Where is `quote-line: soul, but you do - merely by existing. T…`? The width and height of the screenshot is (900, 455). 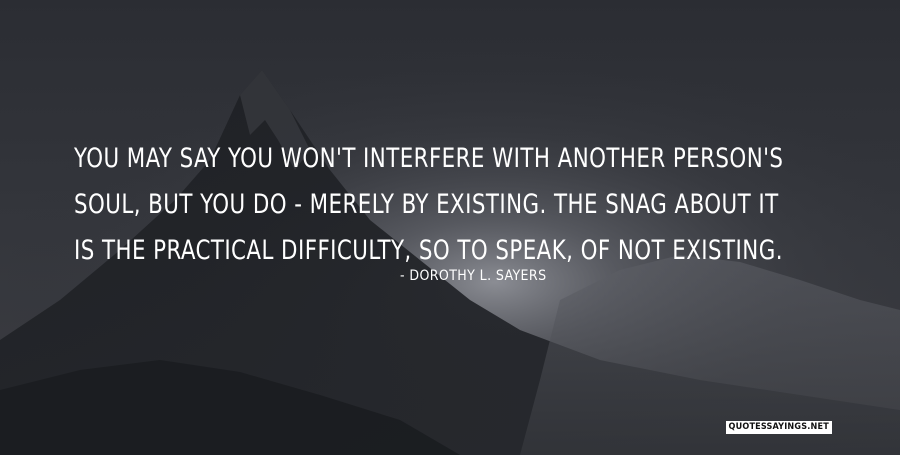
quote-line: soul, but you do - merely by existing. T… is located at coordinates (426, 204).